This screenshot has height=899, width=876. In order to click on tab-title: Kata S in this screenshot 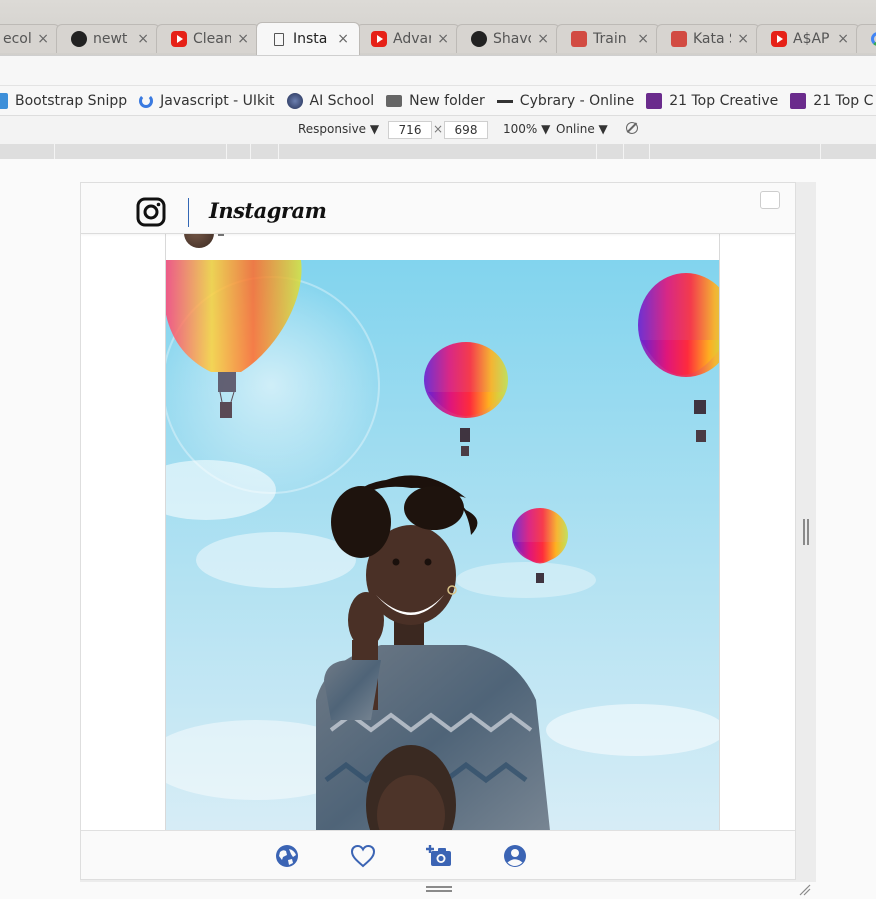, I will do `click(712, 39)`.